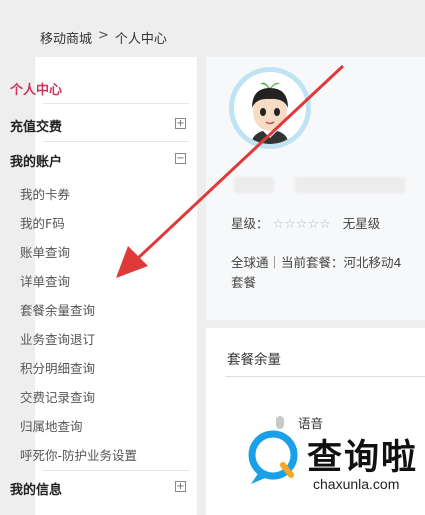  What do you see at coordinates (273, 457) in the screenshot?
I see `search-magnifier-logo-icon` at bounding box center [273, 457].